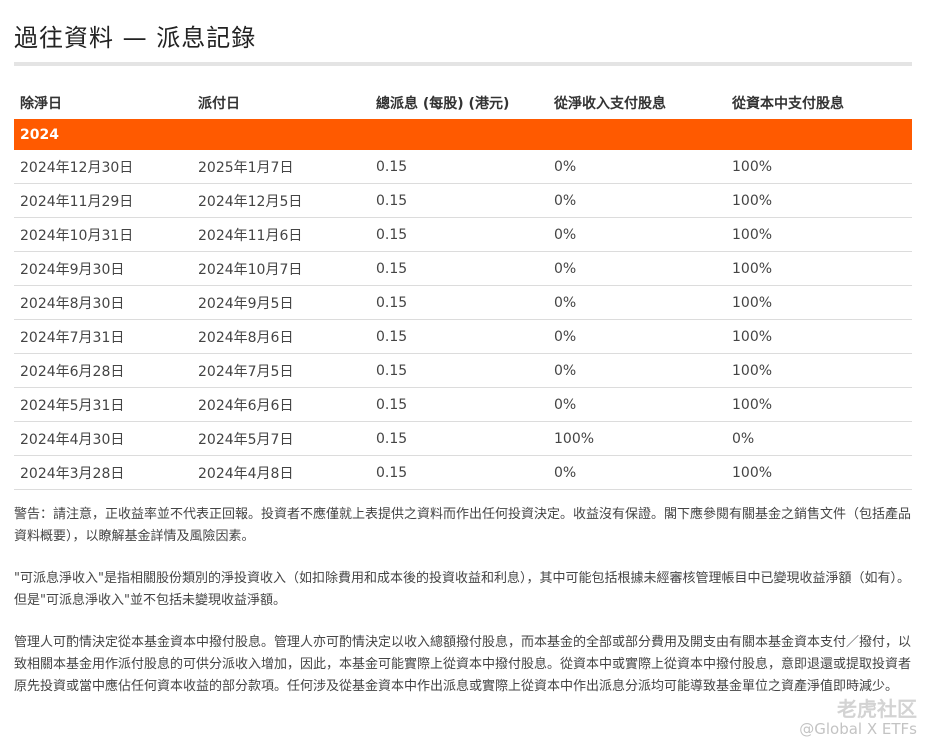 The height and width of the screenshot is (747, 931). What do you see at coordinates (281, 370) in the screenshot?
I see `cell-pay-date: 2024年7月5日` at bounding box center [281, 370].